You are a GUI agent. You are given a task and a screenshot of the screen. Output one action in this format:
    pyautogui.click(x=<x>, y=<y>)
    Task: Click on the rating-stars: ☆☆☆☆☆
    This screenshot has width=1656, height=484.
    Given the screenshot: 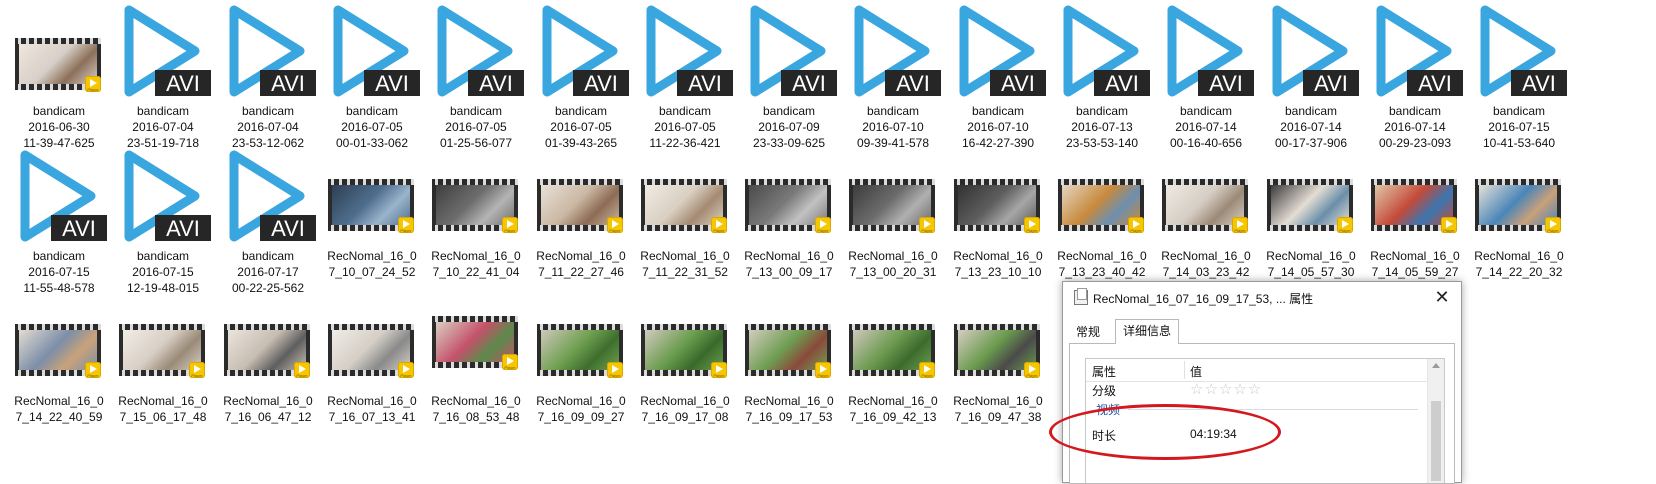 What is the action you would take?
    pyautogui.click(x=1226, y=389)
    